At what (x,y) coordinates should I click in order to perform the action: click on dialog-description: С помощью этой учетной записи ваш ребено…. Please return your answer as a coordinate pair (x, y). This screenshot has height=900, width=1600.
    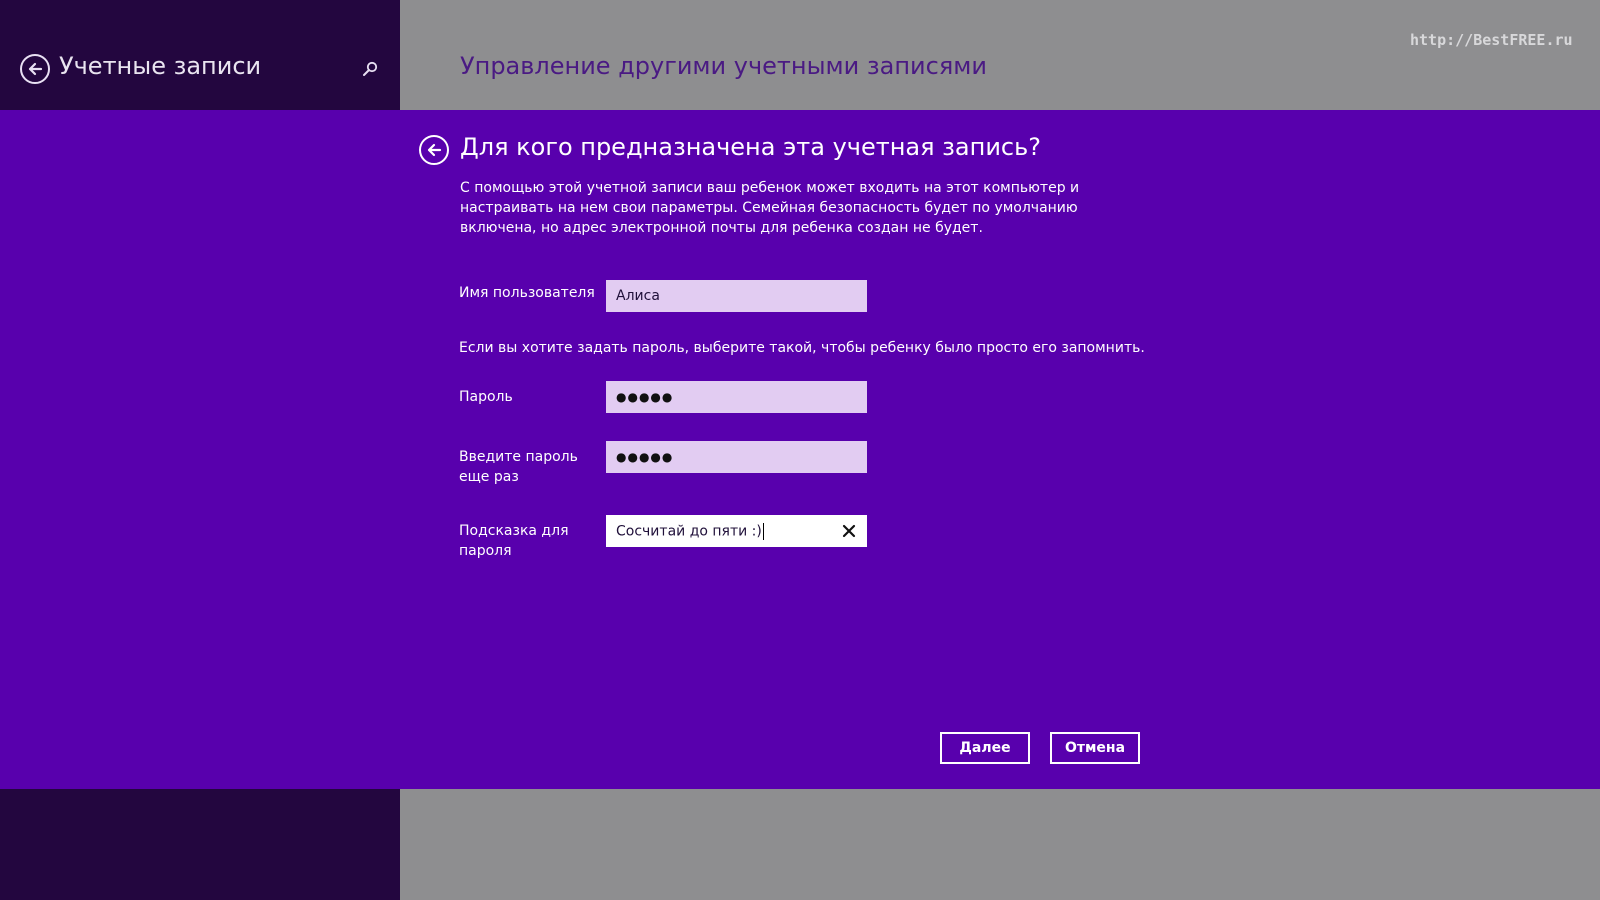
    Looking at the image, I should click on (770, 208).